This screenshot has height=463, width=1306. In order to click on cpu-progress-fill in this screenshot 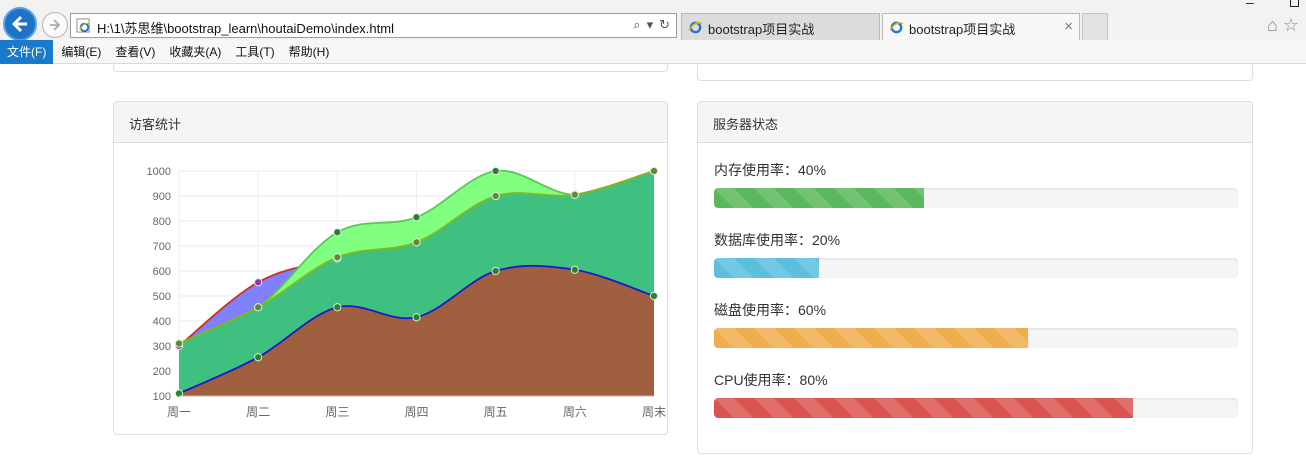, I will do `click(924, 408)`.